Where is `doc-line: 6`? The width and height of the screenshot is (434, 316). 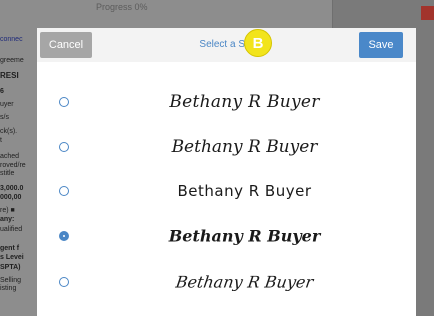 doc-line: 6 is located at coordinates (2, 91).